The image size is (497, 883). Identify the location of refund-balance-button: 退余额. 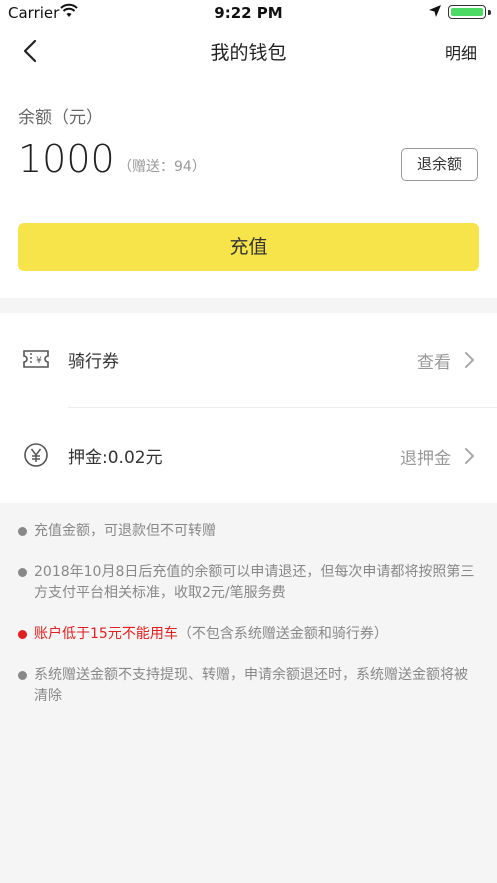
(439, 164).